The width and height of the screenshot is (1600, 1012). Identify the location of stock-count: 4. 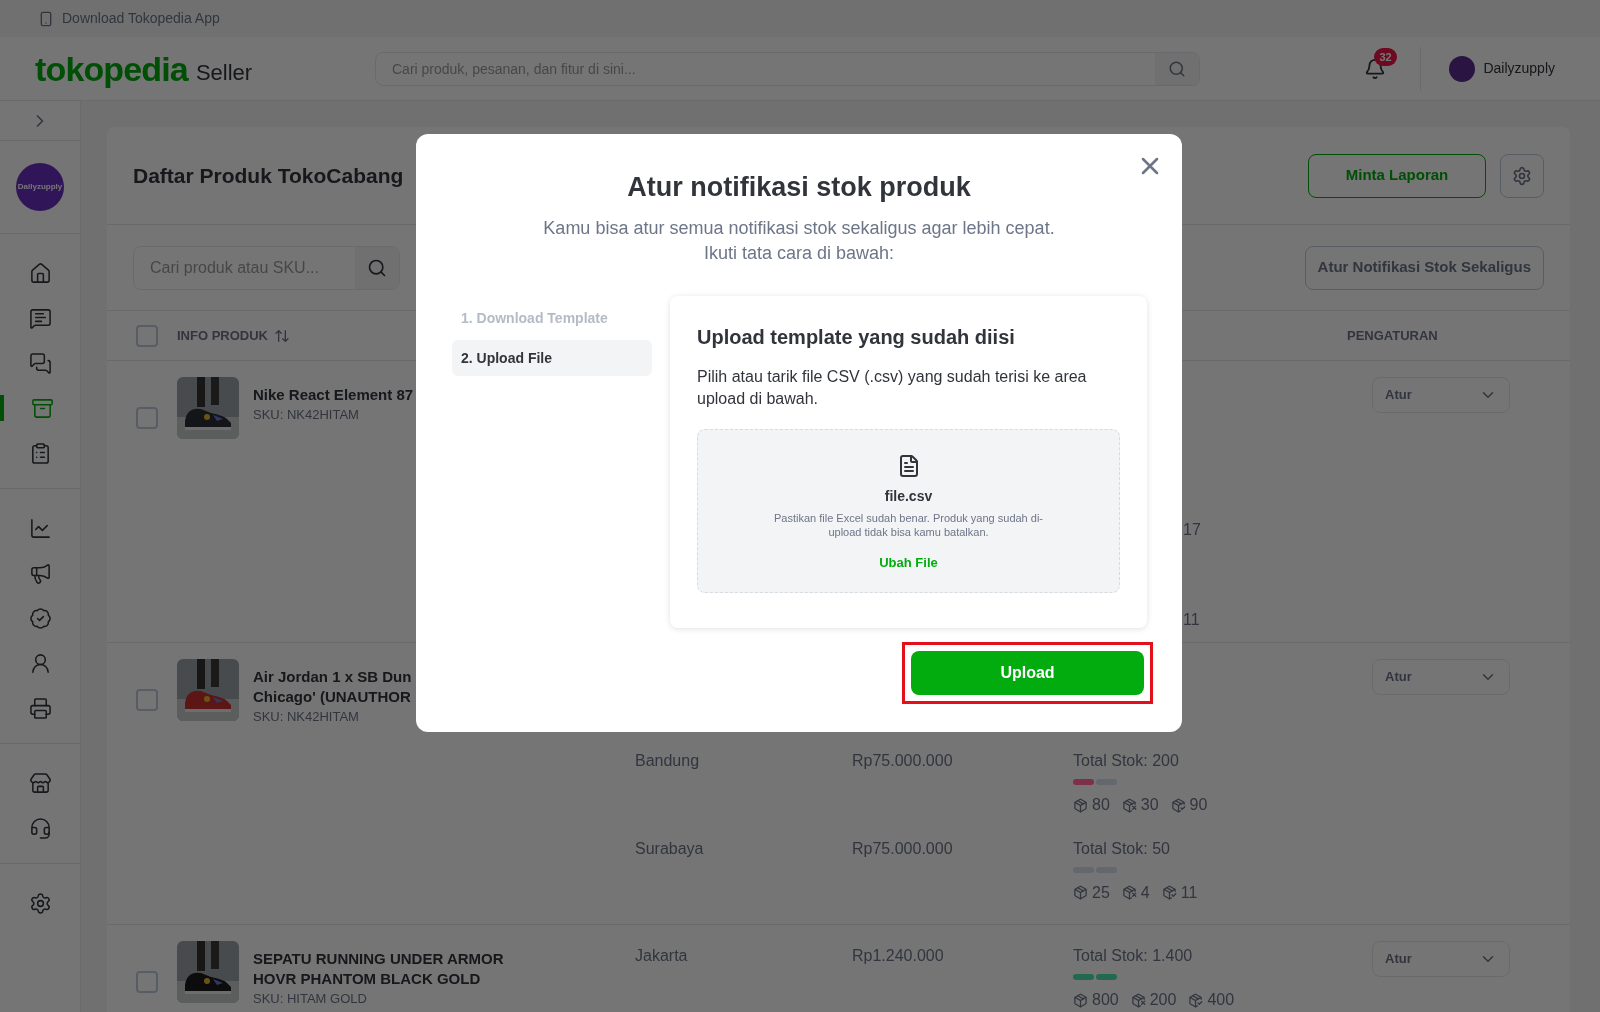
(1145, 892).